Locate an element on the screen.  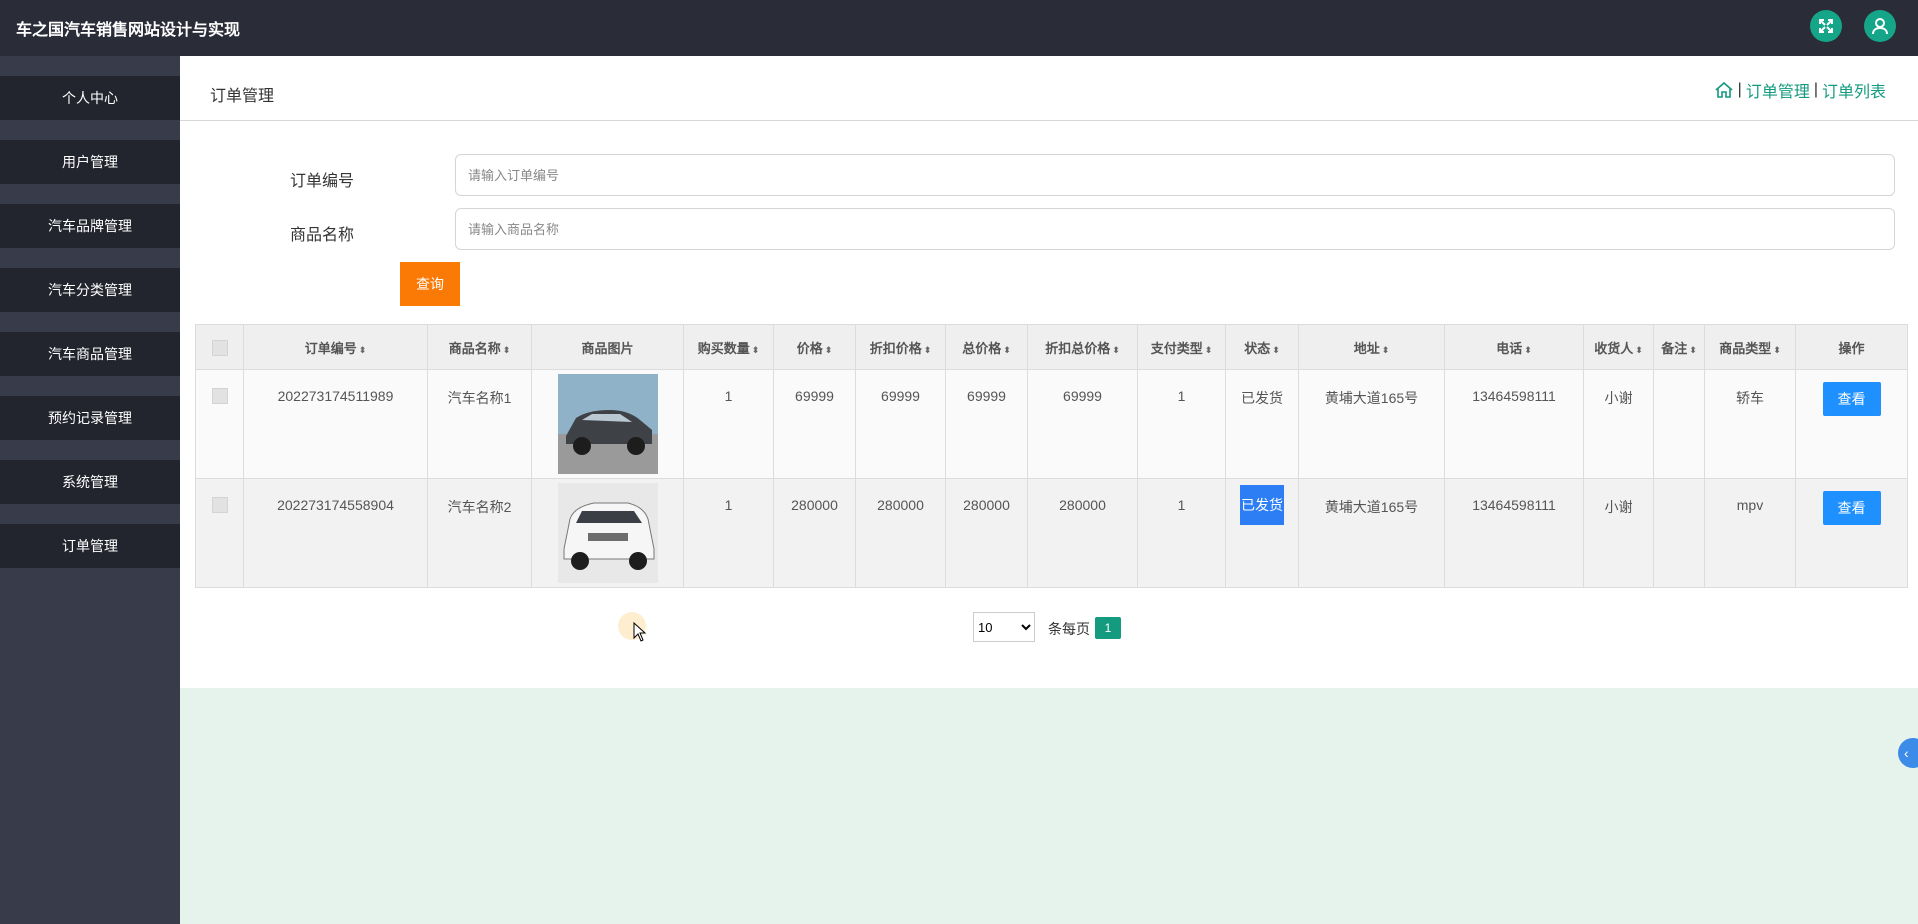
column-header: 购买数量 ⬍ is located at coordinates (728, 347).